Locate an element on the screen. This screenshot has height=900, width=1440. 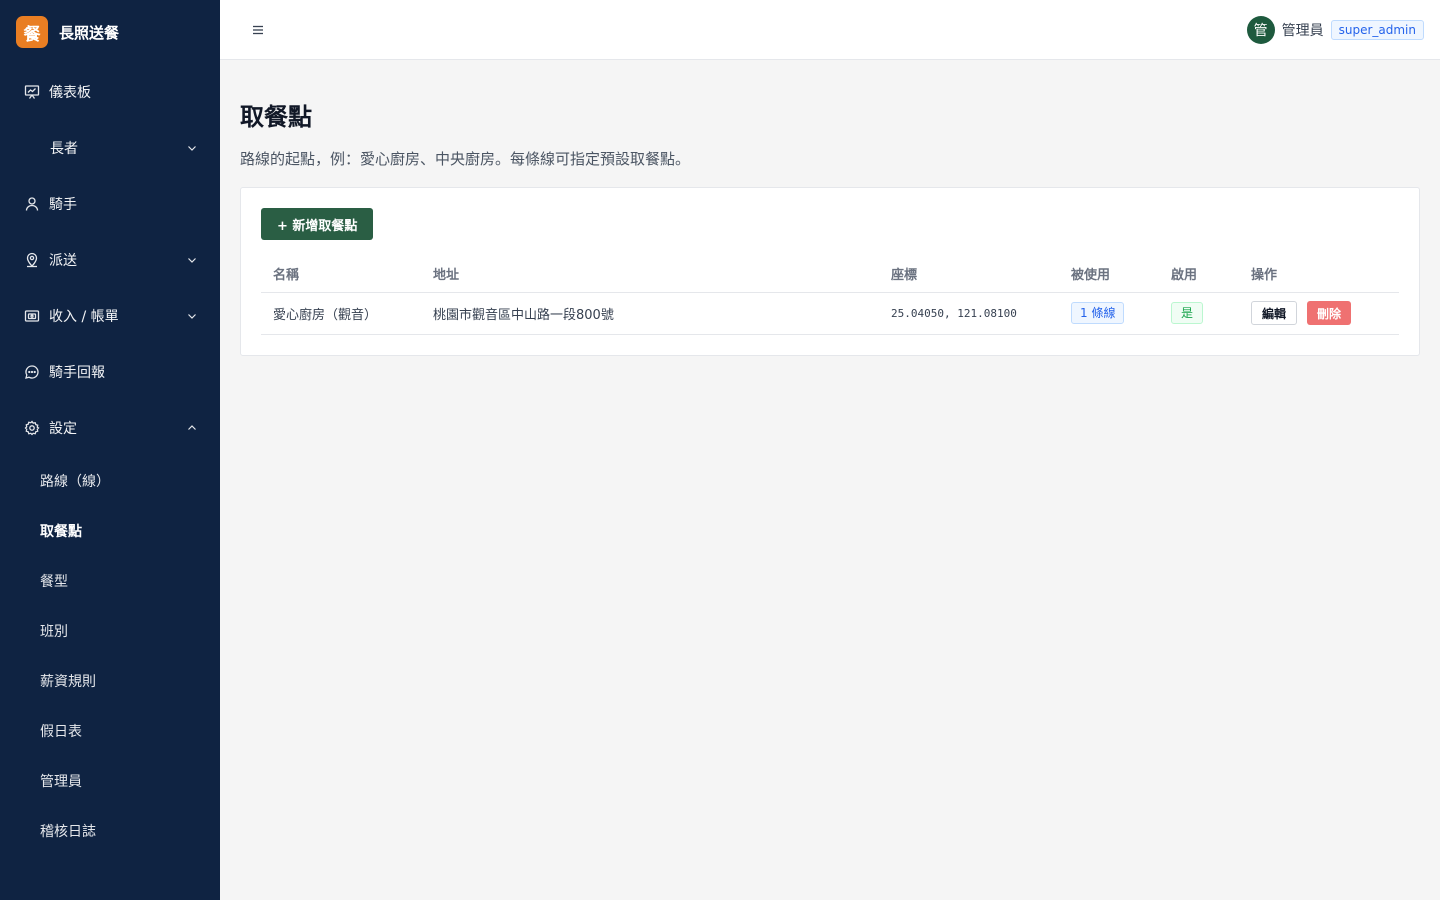
sidebar-item-label: 設定 is located at coordinates (63, 429).